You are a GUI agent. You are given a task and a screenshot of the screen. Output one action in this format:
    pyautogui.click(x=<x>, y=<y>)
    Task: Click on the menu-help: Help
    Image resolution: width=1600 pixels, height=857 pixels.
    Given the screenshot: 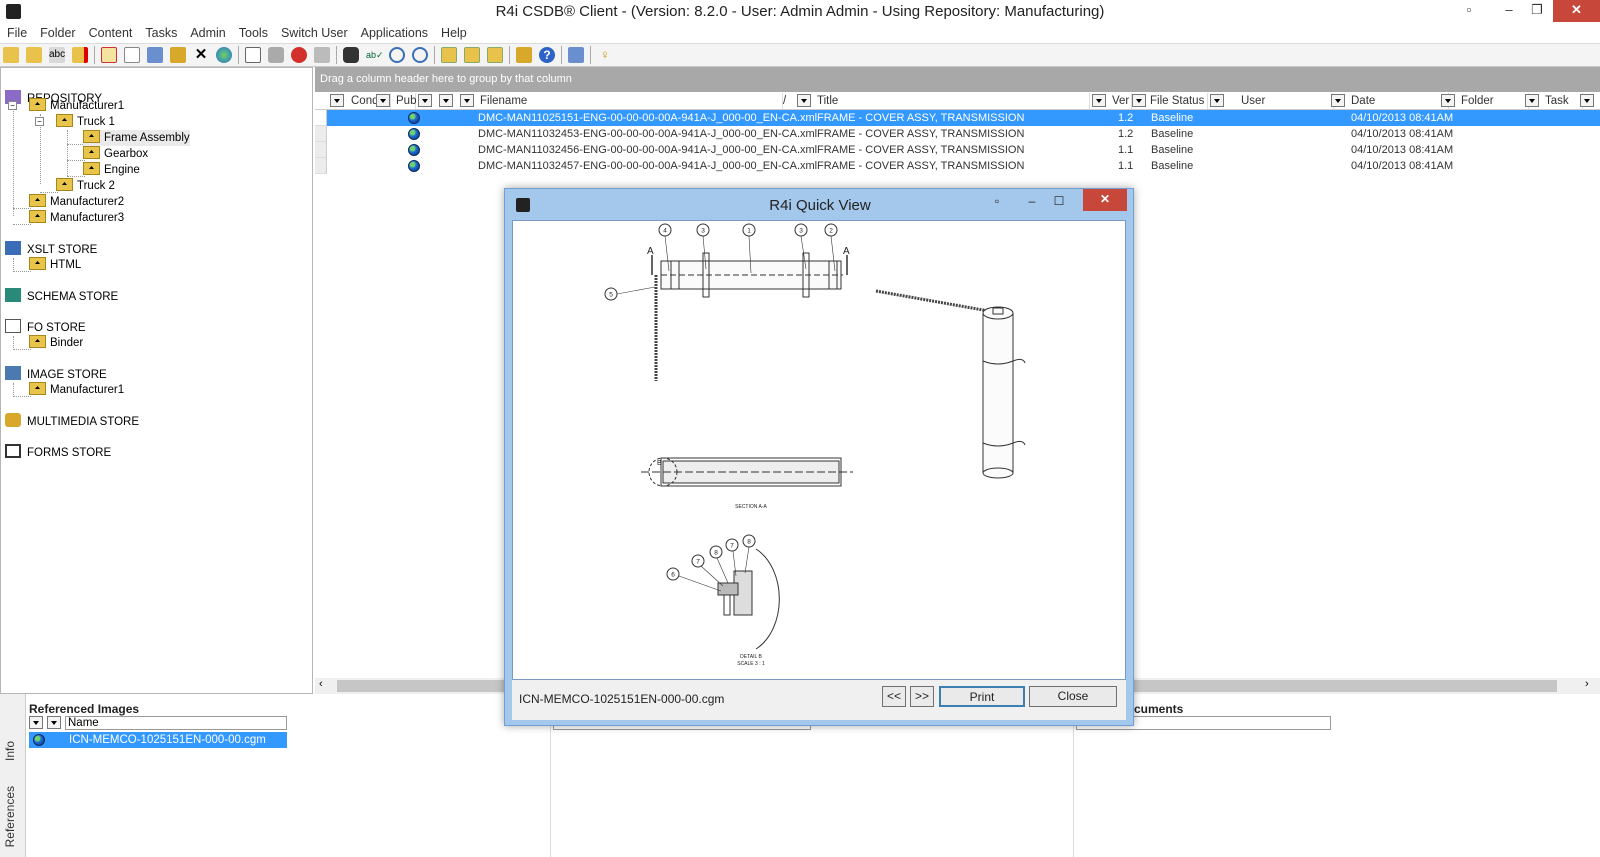 What is the action you would take?
    pyautogui.click(x=453, y=33)
    